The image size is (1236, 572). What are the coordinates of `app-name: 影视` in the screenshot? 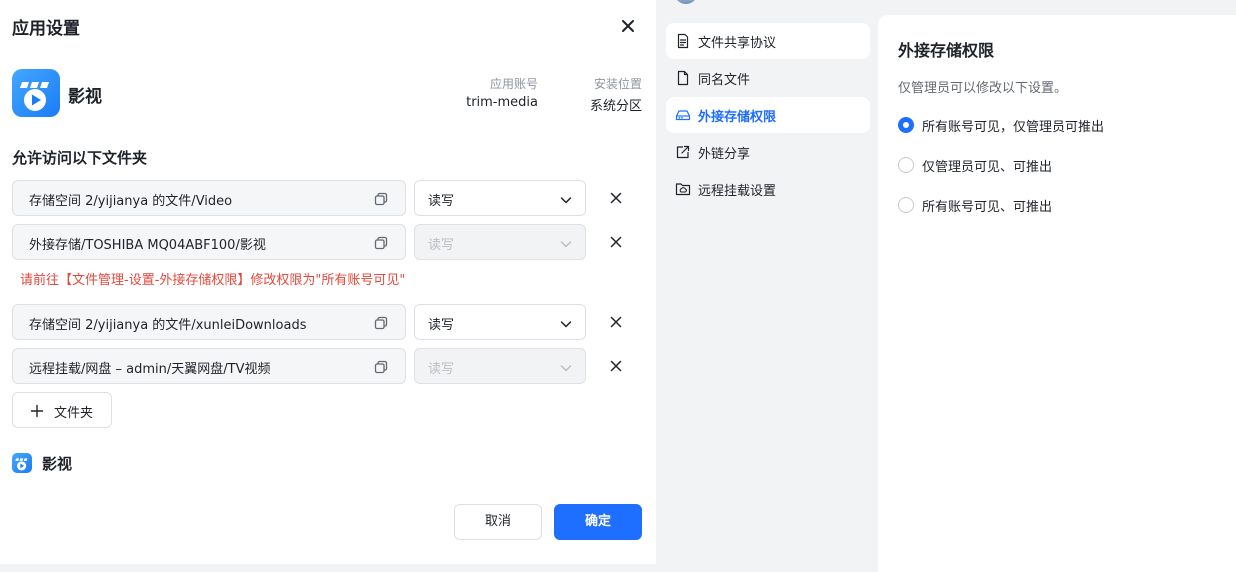 It's located at (85, 97).